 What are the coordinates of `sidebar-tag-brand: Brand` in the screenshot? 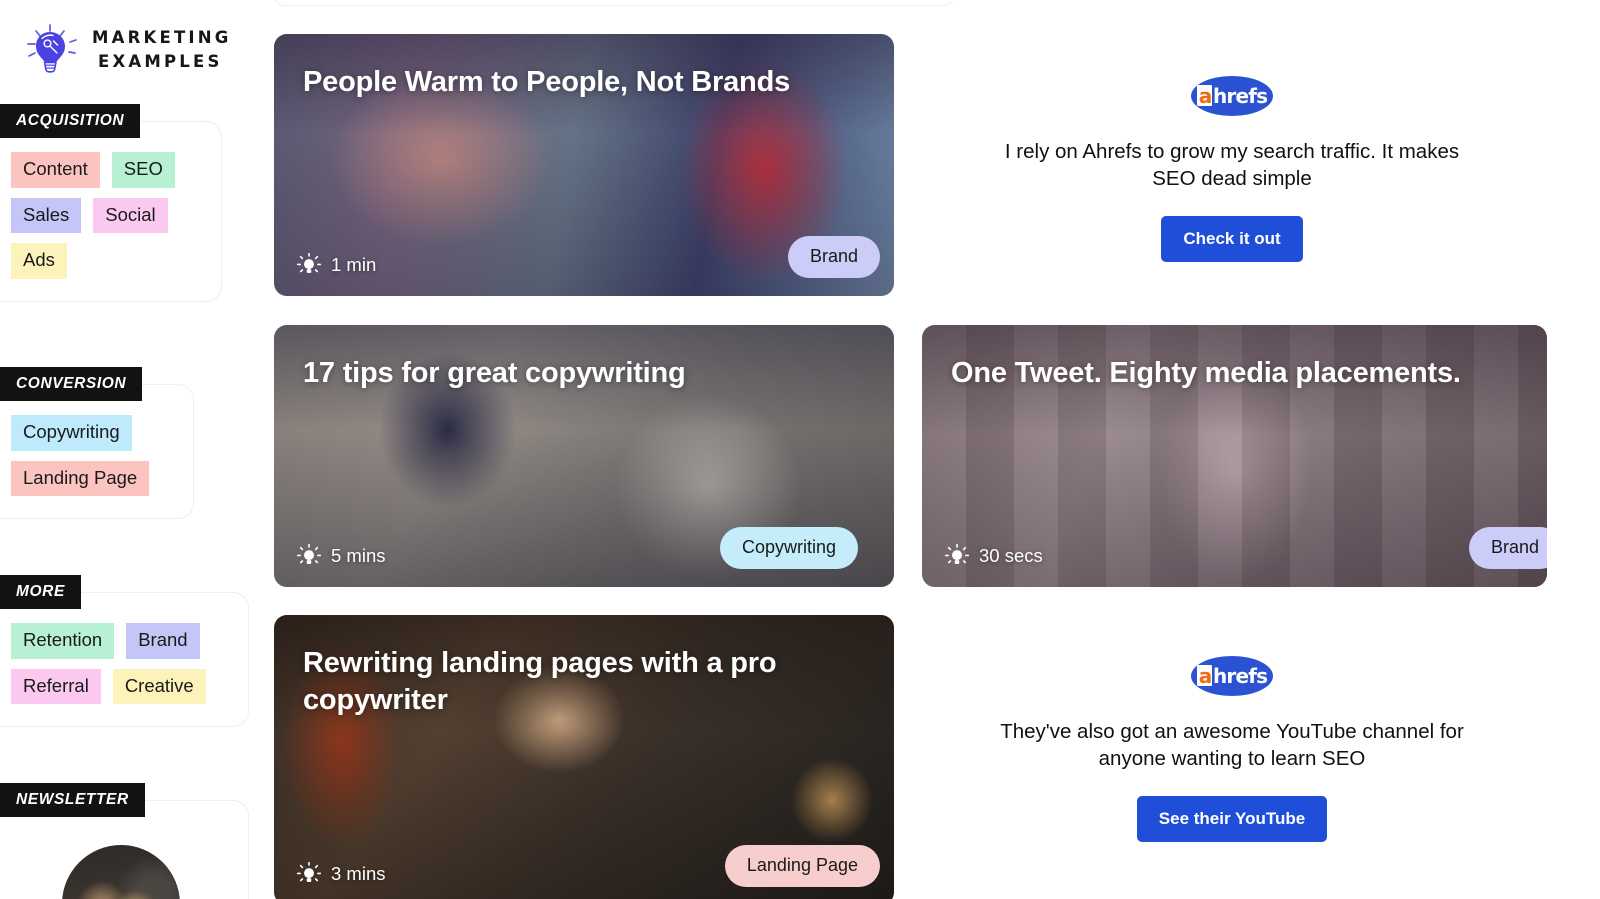 It's located at (163, 641).